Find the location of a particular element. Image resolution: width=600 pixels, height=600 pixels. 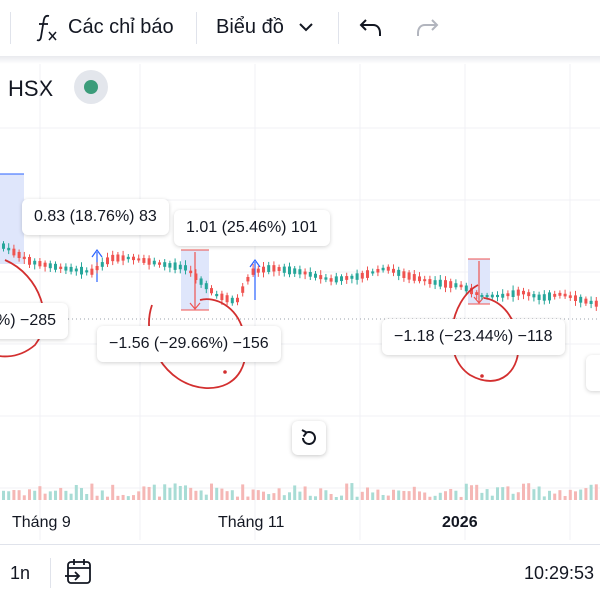

top-toolbar: Các chỉ báo Biểu đồ is located at coordinates (300, 28).